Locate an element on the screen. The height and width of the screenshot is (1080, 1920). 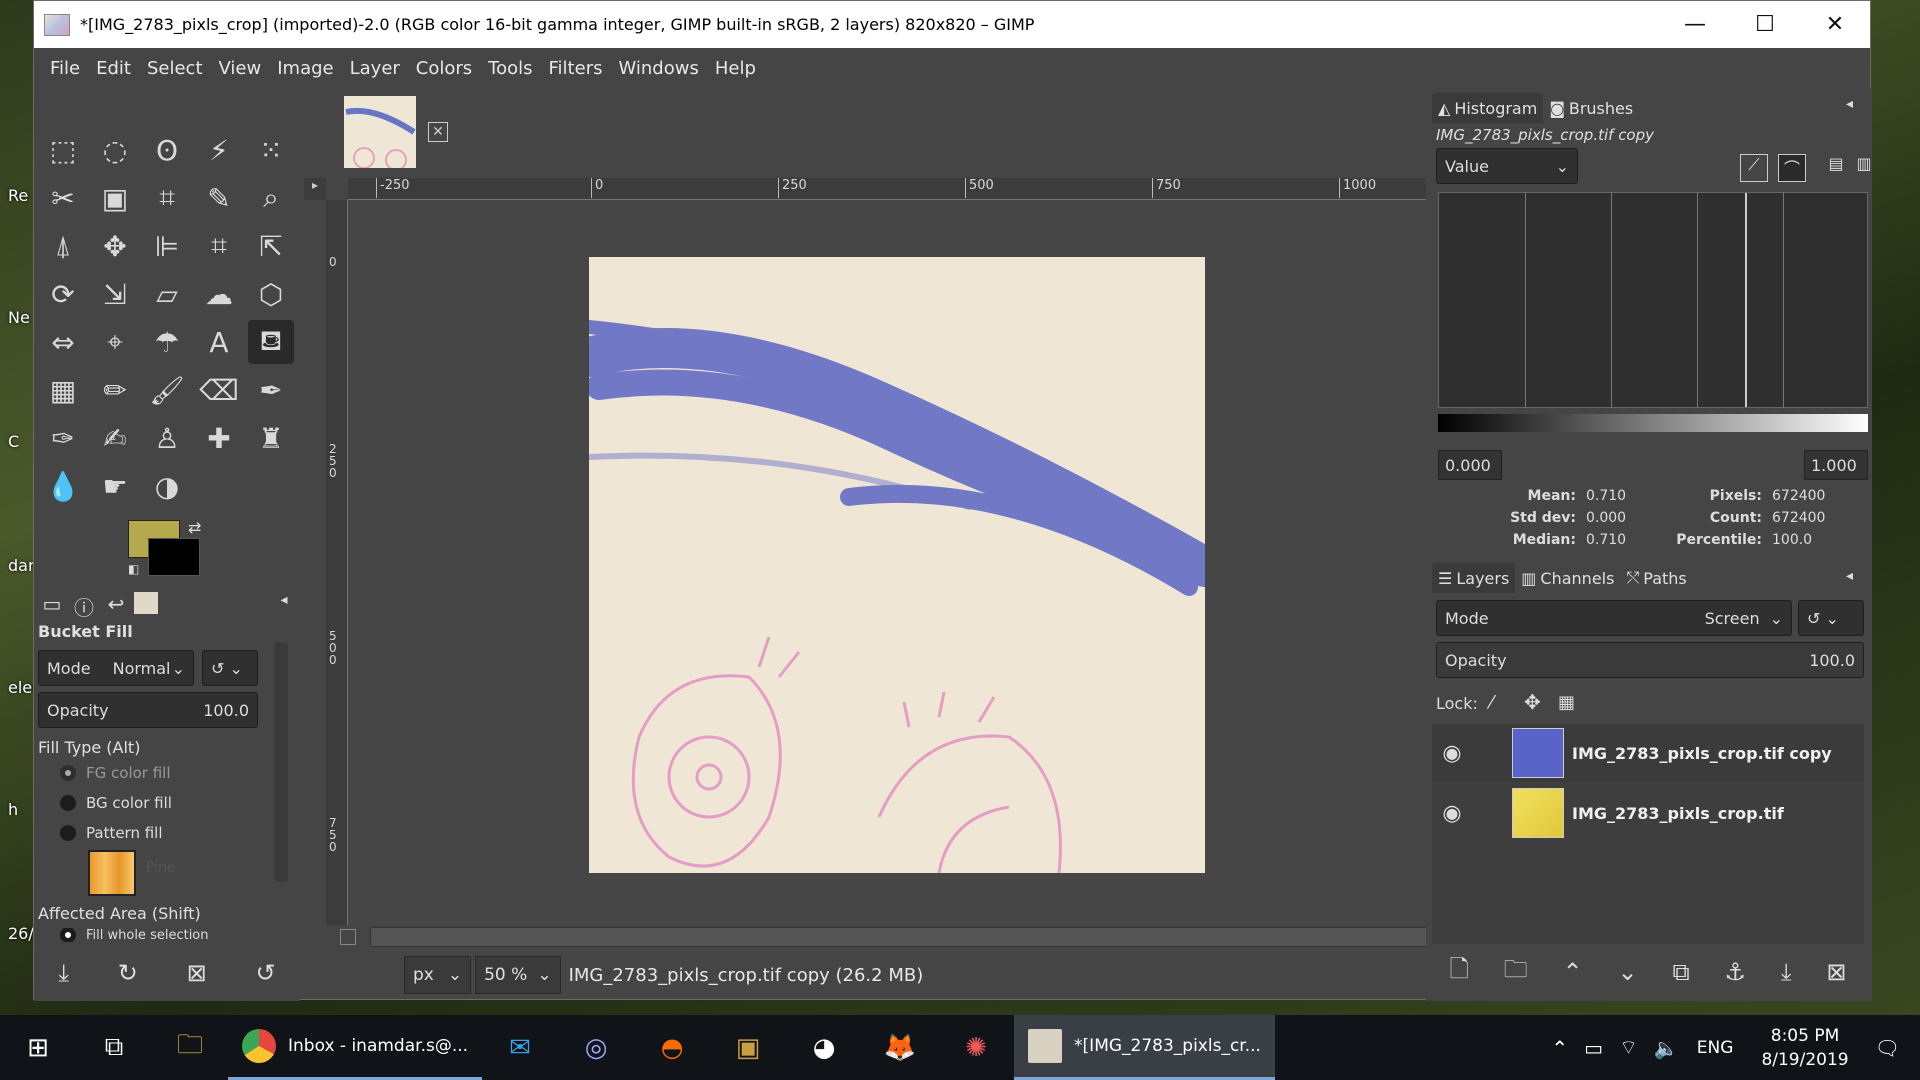
warp-tool-icon: ☁ is located at coordinates (219, 294).